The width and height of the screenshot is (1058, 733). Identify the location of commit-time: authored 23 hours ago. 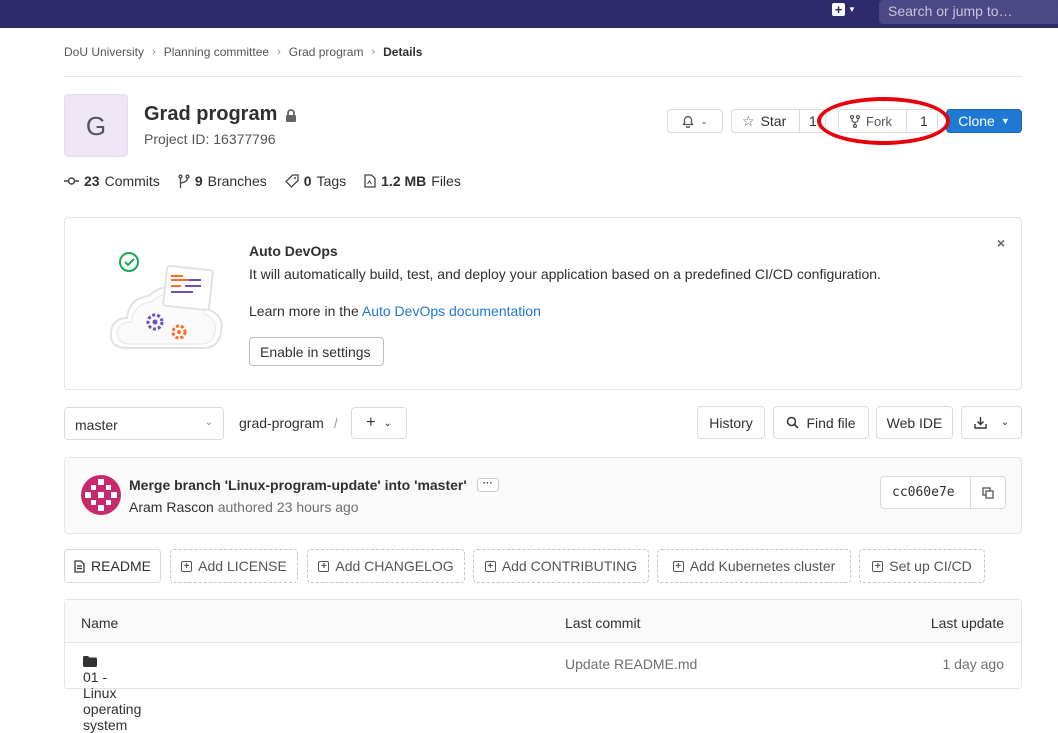
(286, 507).